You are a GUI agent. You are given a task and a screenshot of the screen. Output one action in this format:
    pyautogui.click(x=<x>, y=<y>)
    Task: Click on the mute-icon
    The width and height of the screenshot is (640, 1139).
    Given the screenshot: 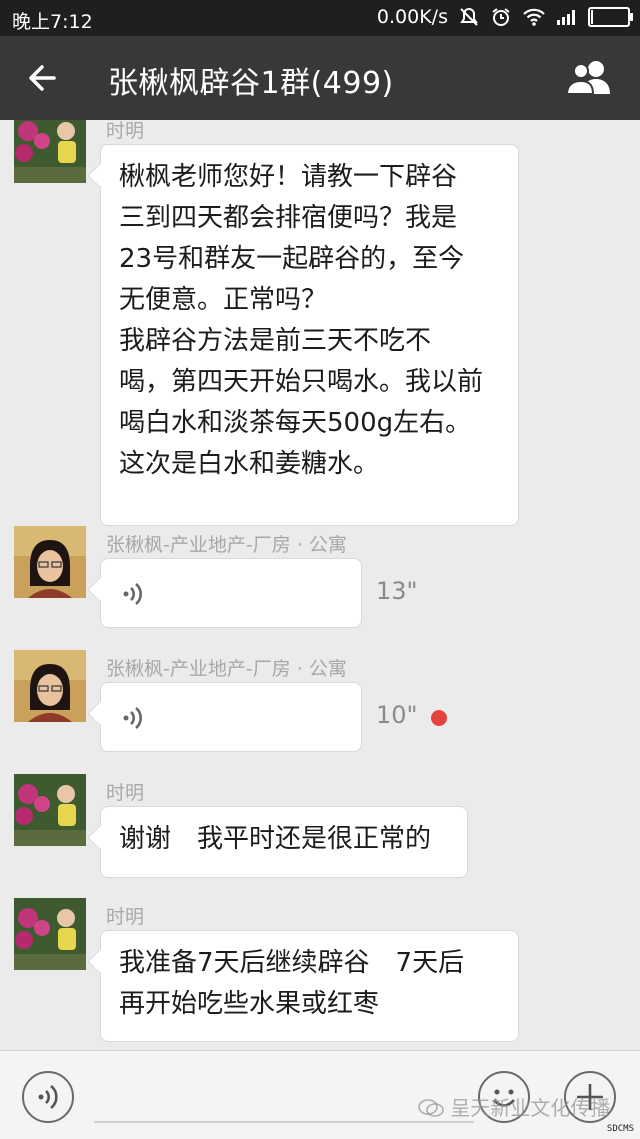 What is the action you would take?
    pyautogui.click(x=469, y=16)
    